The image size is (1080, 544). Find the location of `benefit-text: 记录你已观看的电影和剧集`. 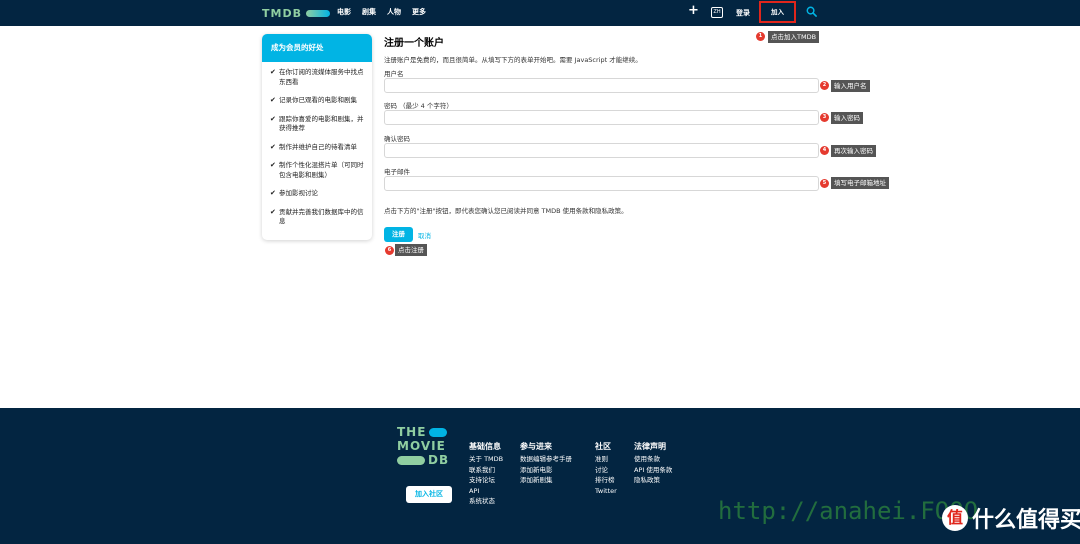

benefit-text: 记录你已观看的电影和剧集 is located at coordinates (318, 100).